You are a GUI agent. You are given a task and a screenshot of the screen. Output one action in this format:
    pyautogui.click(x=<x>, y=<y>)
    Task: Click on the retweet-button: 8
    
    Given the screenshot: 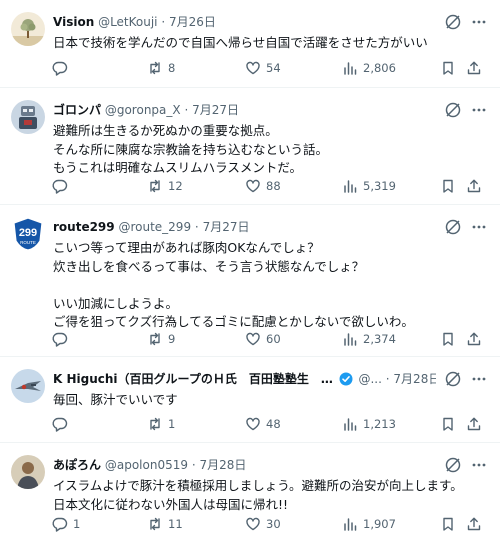 What is the action you would take?
    pyautogui.click(x=161, y=68)
    